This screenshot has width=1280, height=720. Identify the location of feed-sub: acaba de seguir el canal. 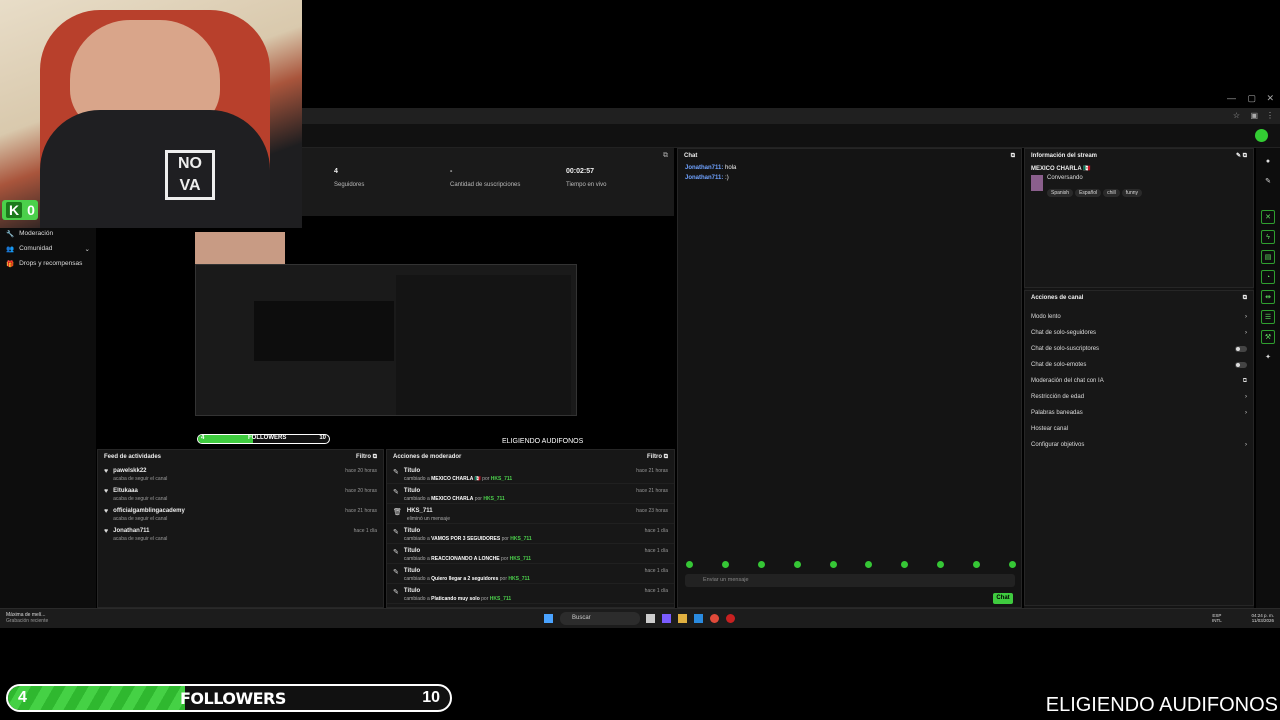
(140, 539).